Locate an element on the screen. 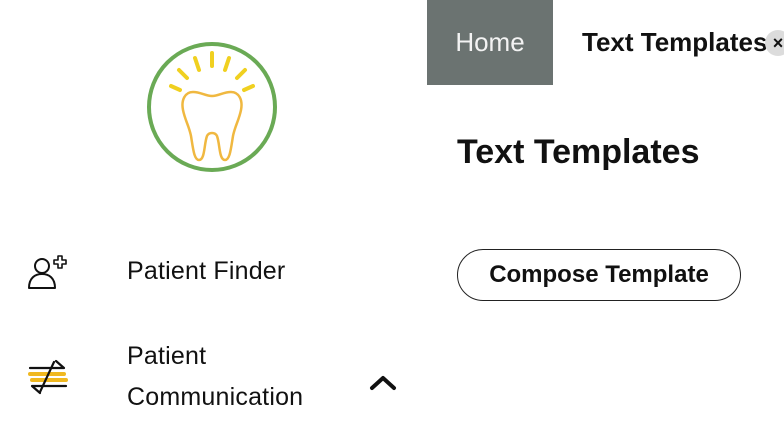 The height and width of the screenshot is (446, 784). tab-home-label: Home is located at coordinates (490, 42).